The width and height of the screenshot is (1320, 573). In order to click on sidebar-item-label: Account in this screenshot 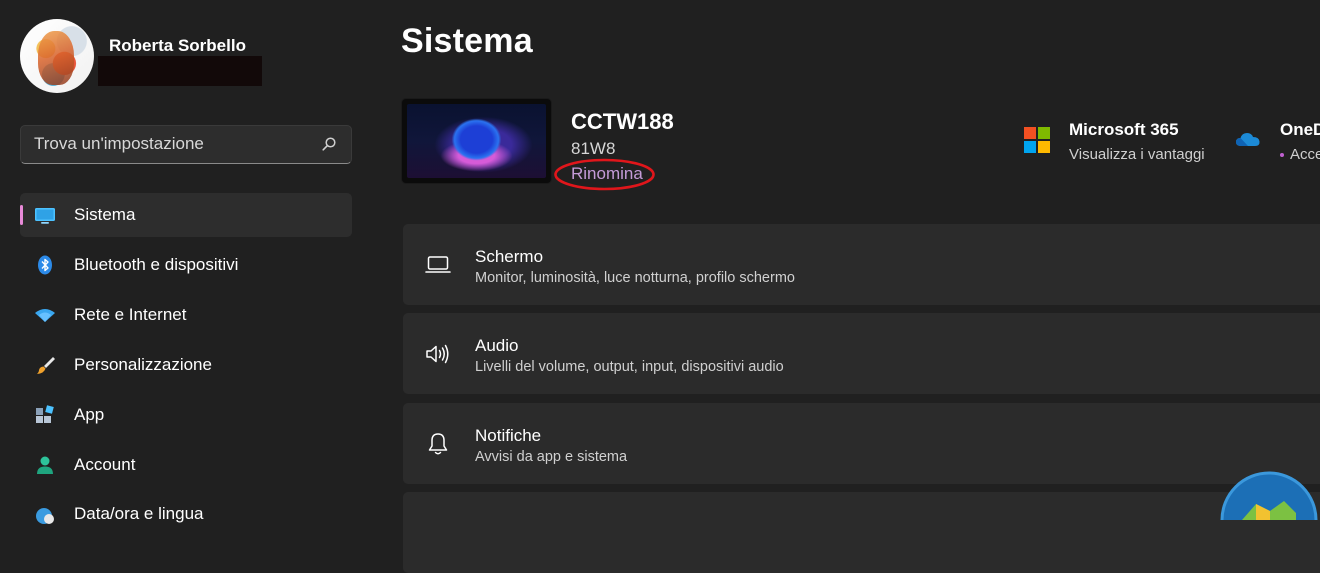, I will do `click(105, 464)`.